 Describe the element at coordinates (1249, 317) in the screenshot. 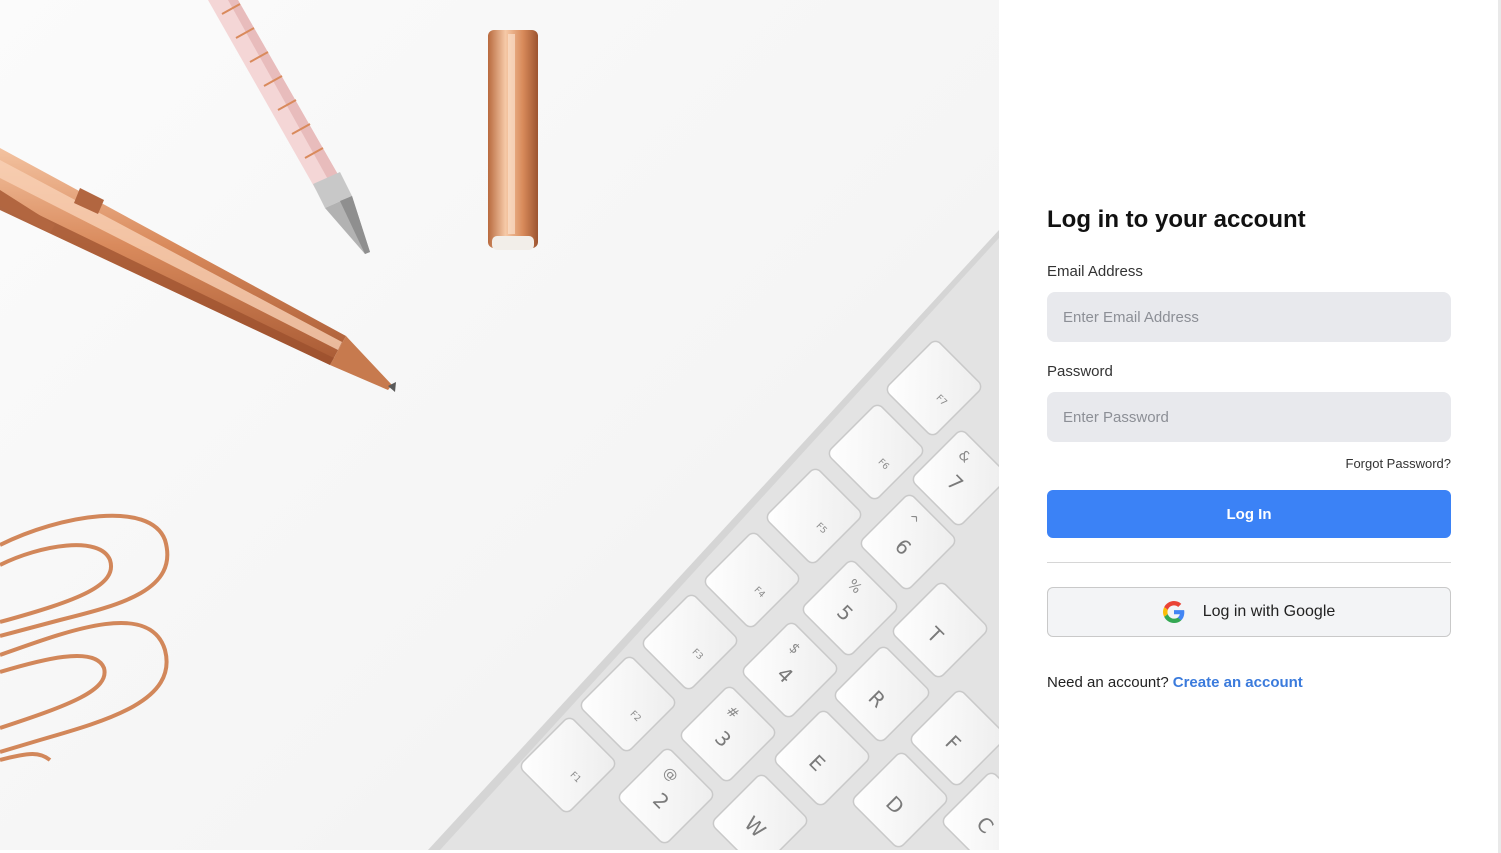

I see `email-field` at that location.